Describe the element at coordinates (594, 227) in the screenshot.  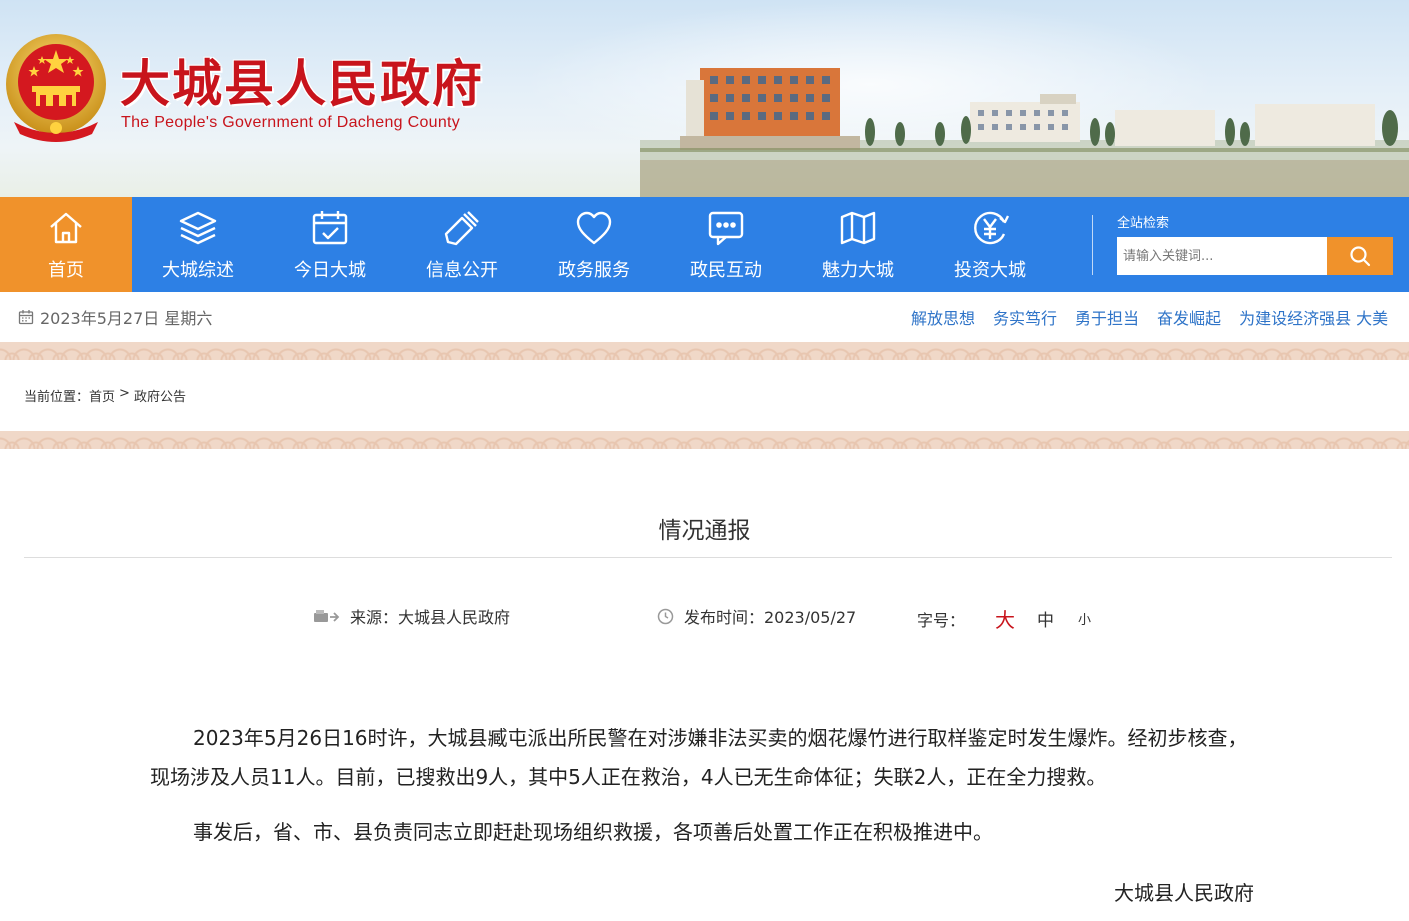
I see `heart-icon` at that location.